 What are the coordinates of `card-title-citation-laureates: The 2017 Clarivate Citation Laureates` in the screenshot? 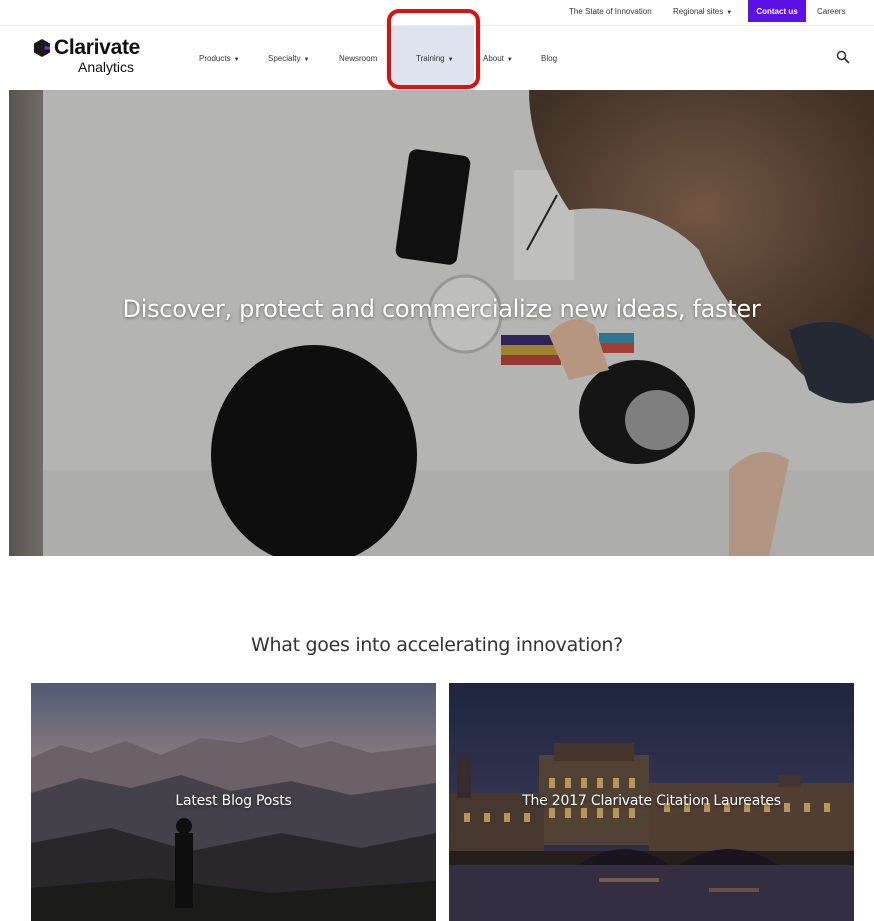 It's located at (651, 801).